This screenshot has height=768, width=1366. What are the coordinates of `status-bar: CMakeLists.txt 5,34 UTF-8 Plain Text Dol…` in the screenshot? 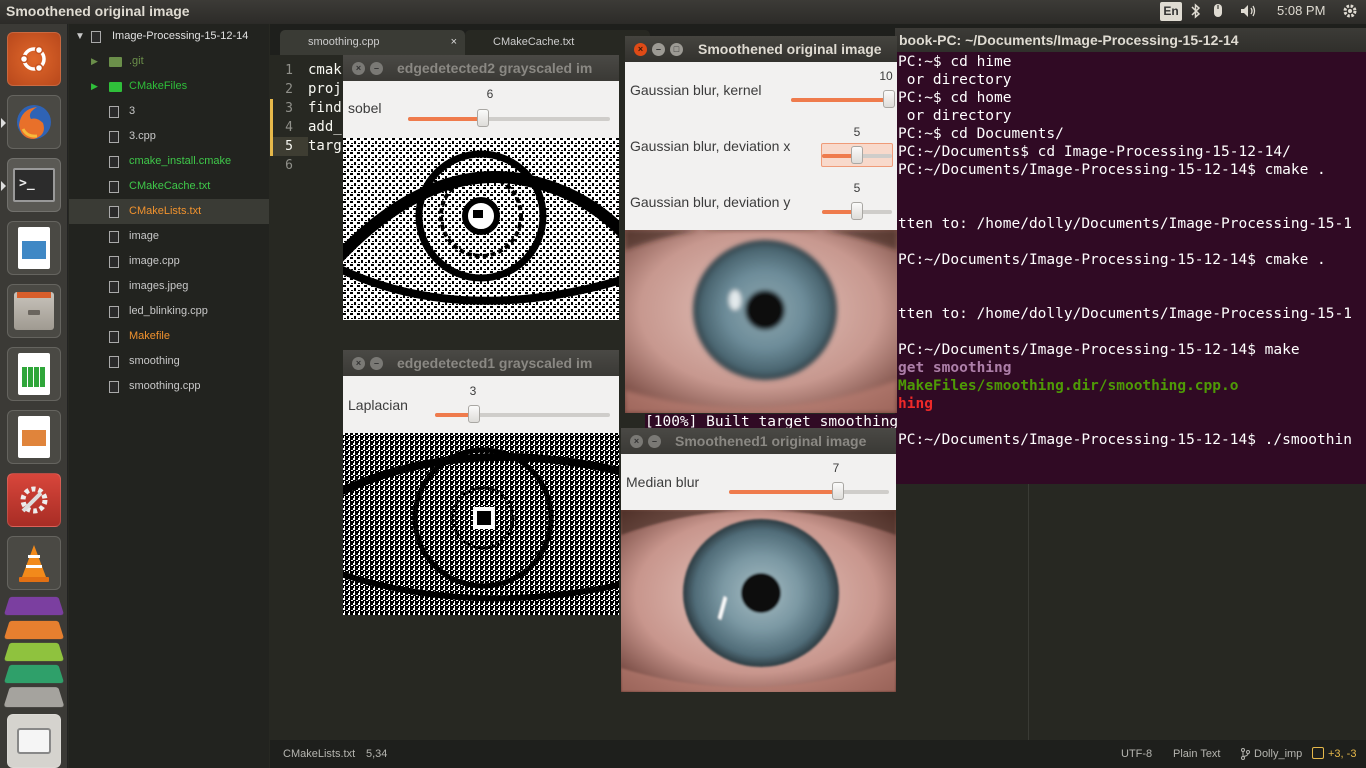 It's located at (818, 754).